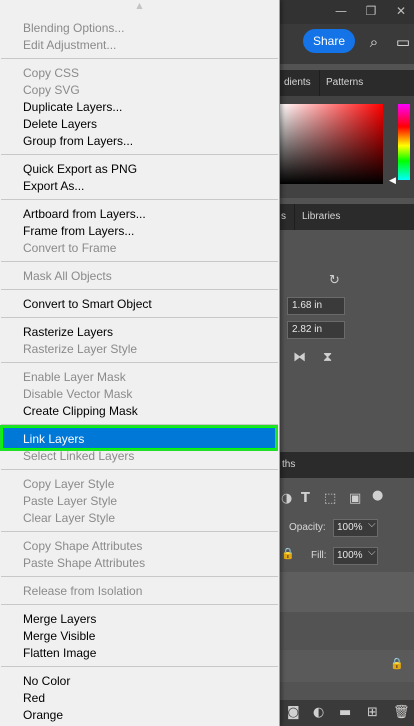  Describe the element at coordinates (305, 498) in the screenshot. I see `filter-type-icon: T` at that location.